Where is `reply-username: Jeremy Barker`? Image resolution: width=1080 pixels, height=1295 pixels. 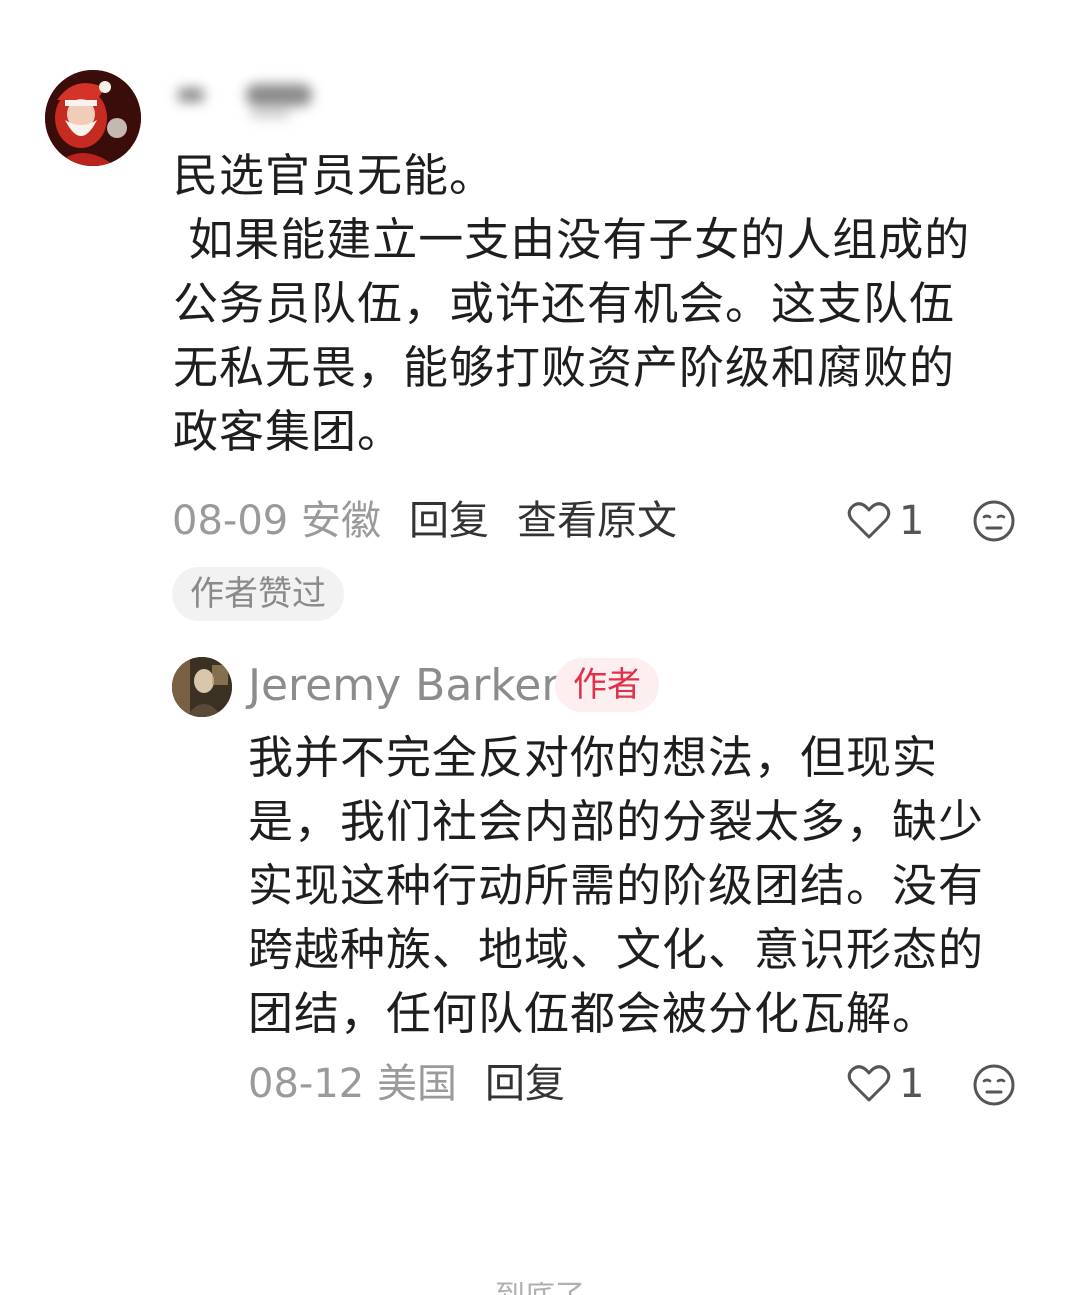 reply-username: Jeremy Barker is located at coordinates (403, 686).